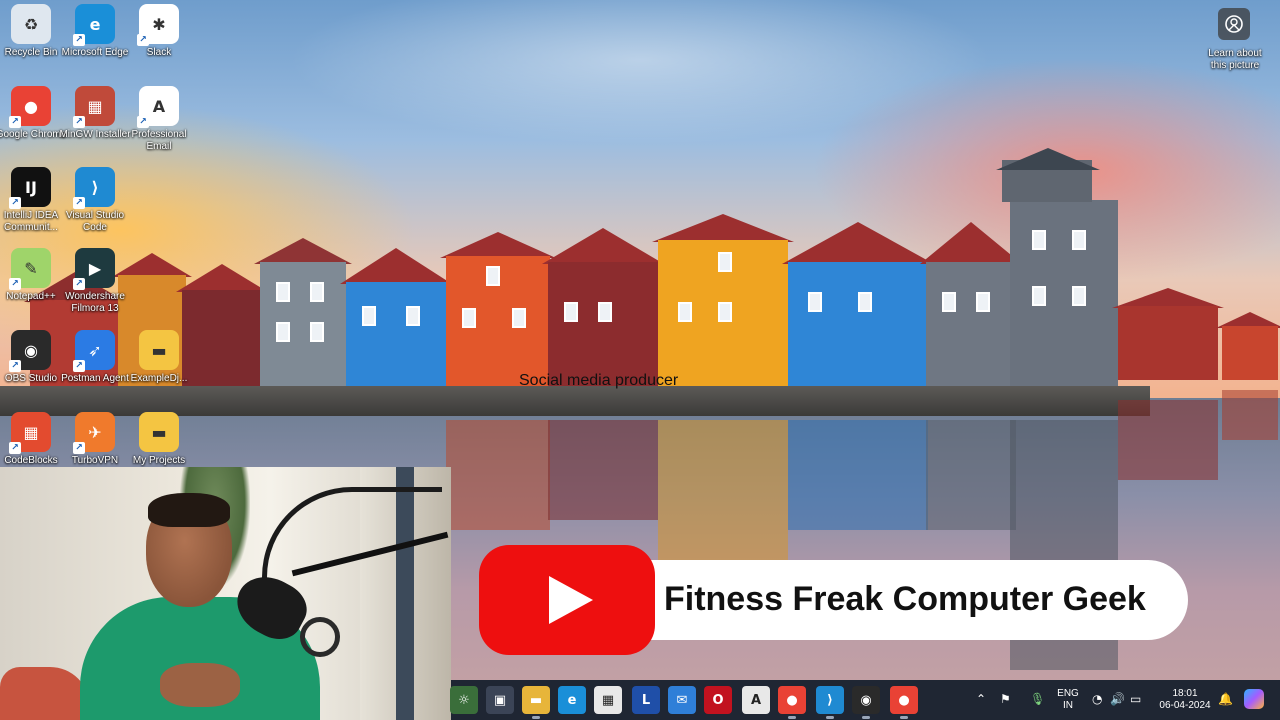 The image size is (1280, 720). I want to click on desktop-icon-recycle-bin: ♻ Recycle Bin, so click(32, 43).